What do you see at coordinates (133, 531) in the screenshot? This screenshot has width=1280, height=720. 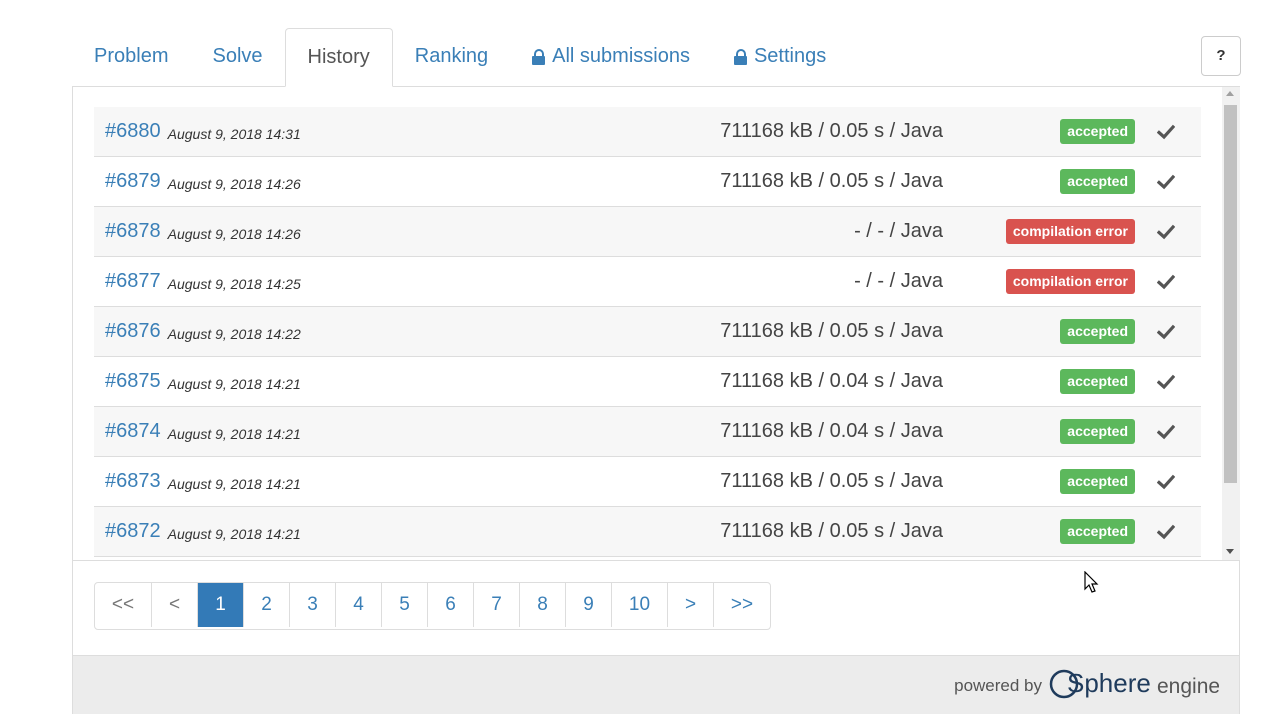 I see `submission-id-link: #6872` at bounding box center [133, 531].